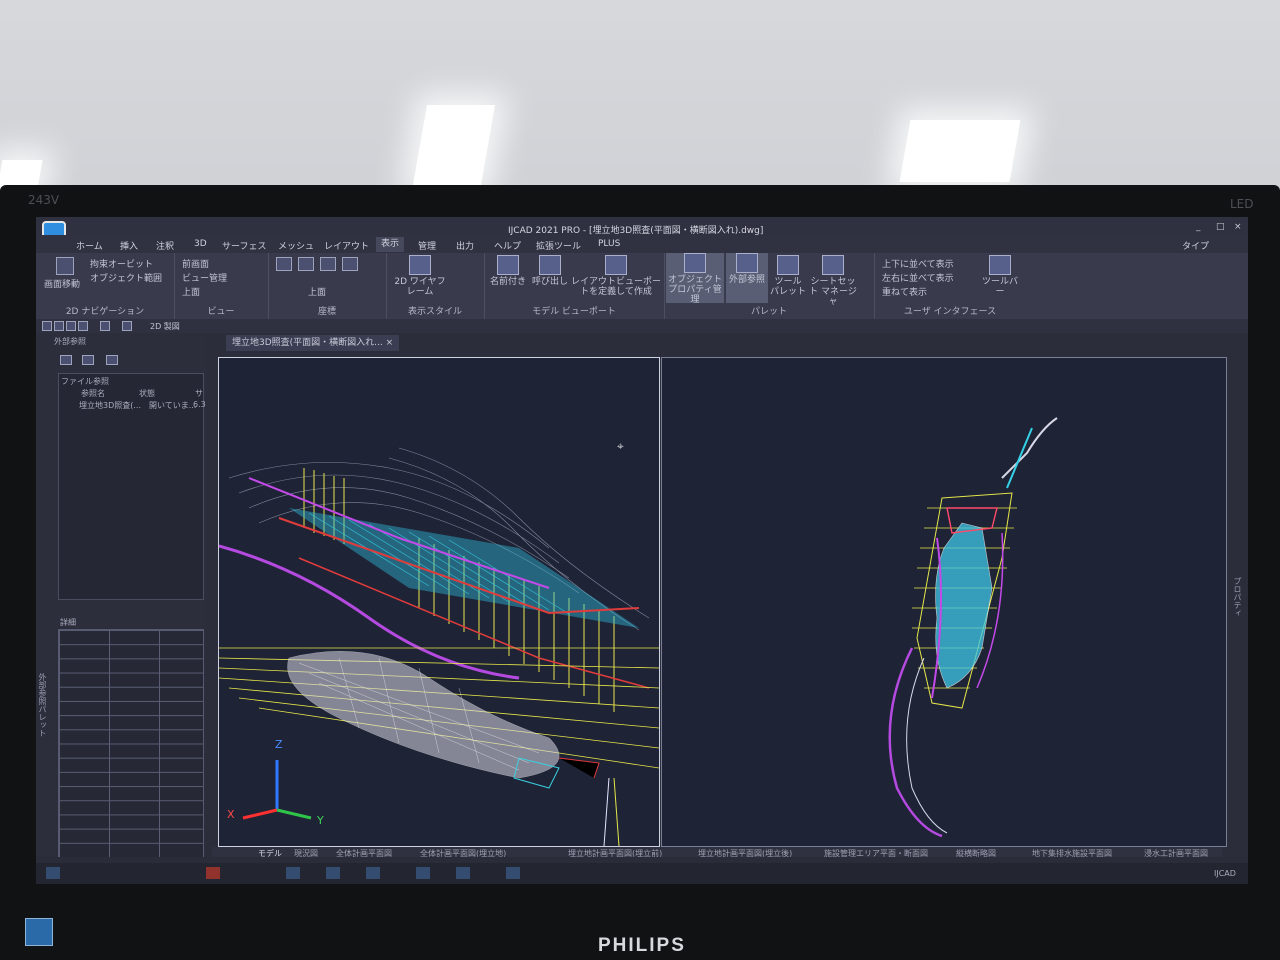  I want to click on column-status: 状態, so click(147, 393).